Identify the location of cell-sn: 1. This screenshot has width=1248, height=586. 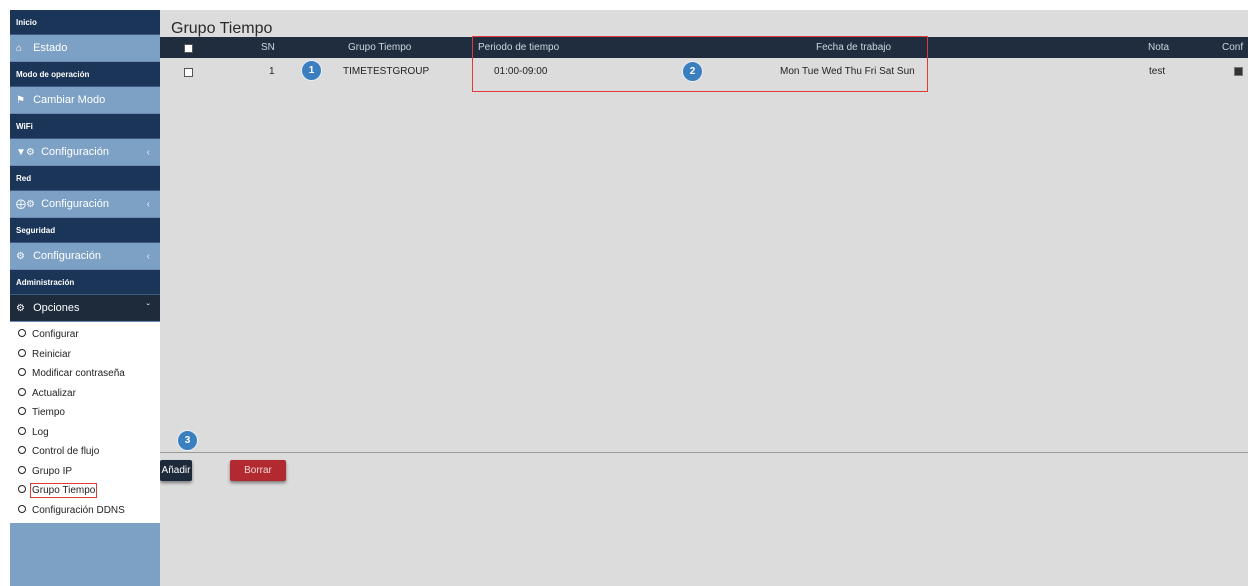
(272, 71).